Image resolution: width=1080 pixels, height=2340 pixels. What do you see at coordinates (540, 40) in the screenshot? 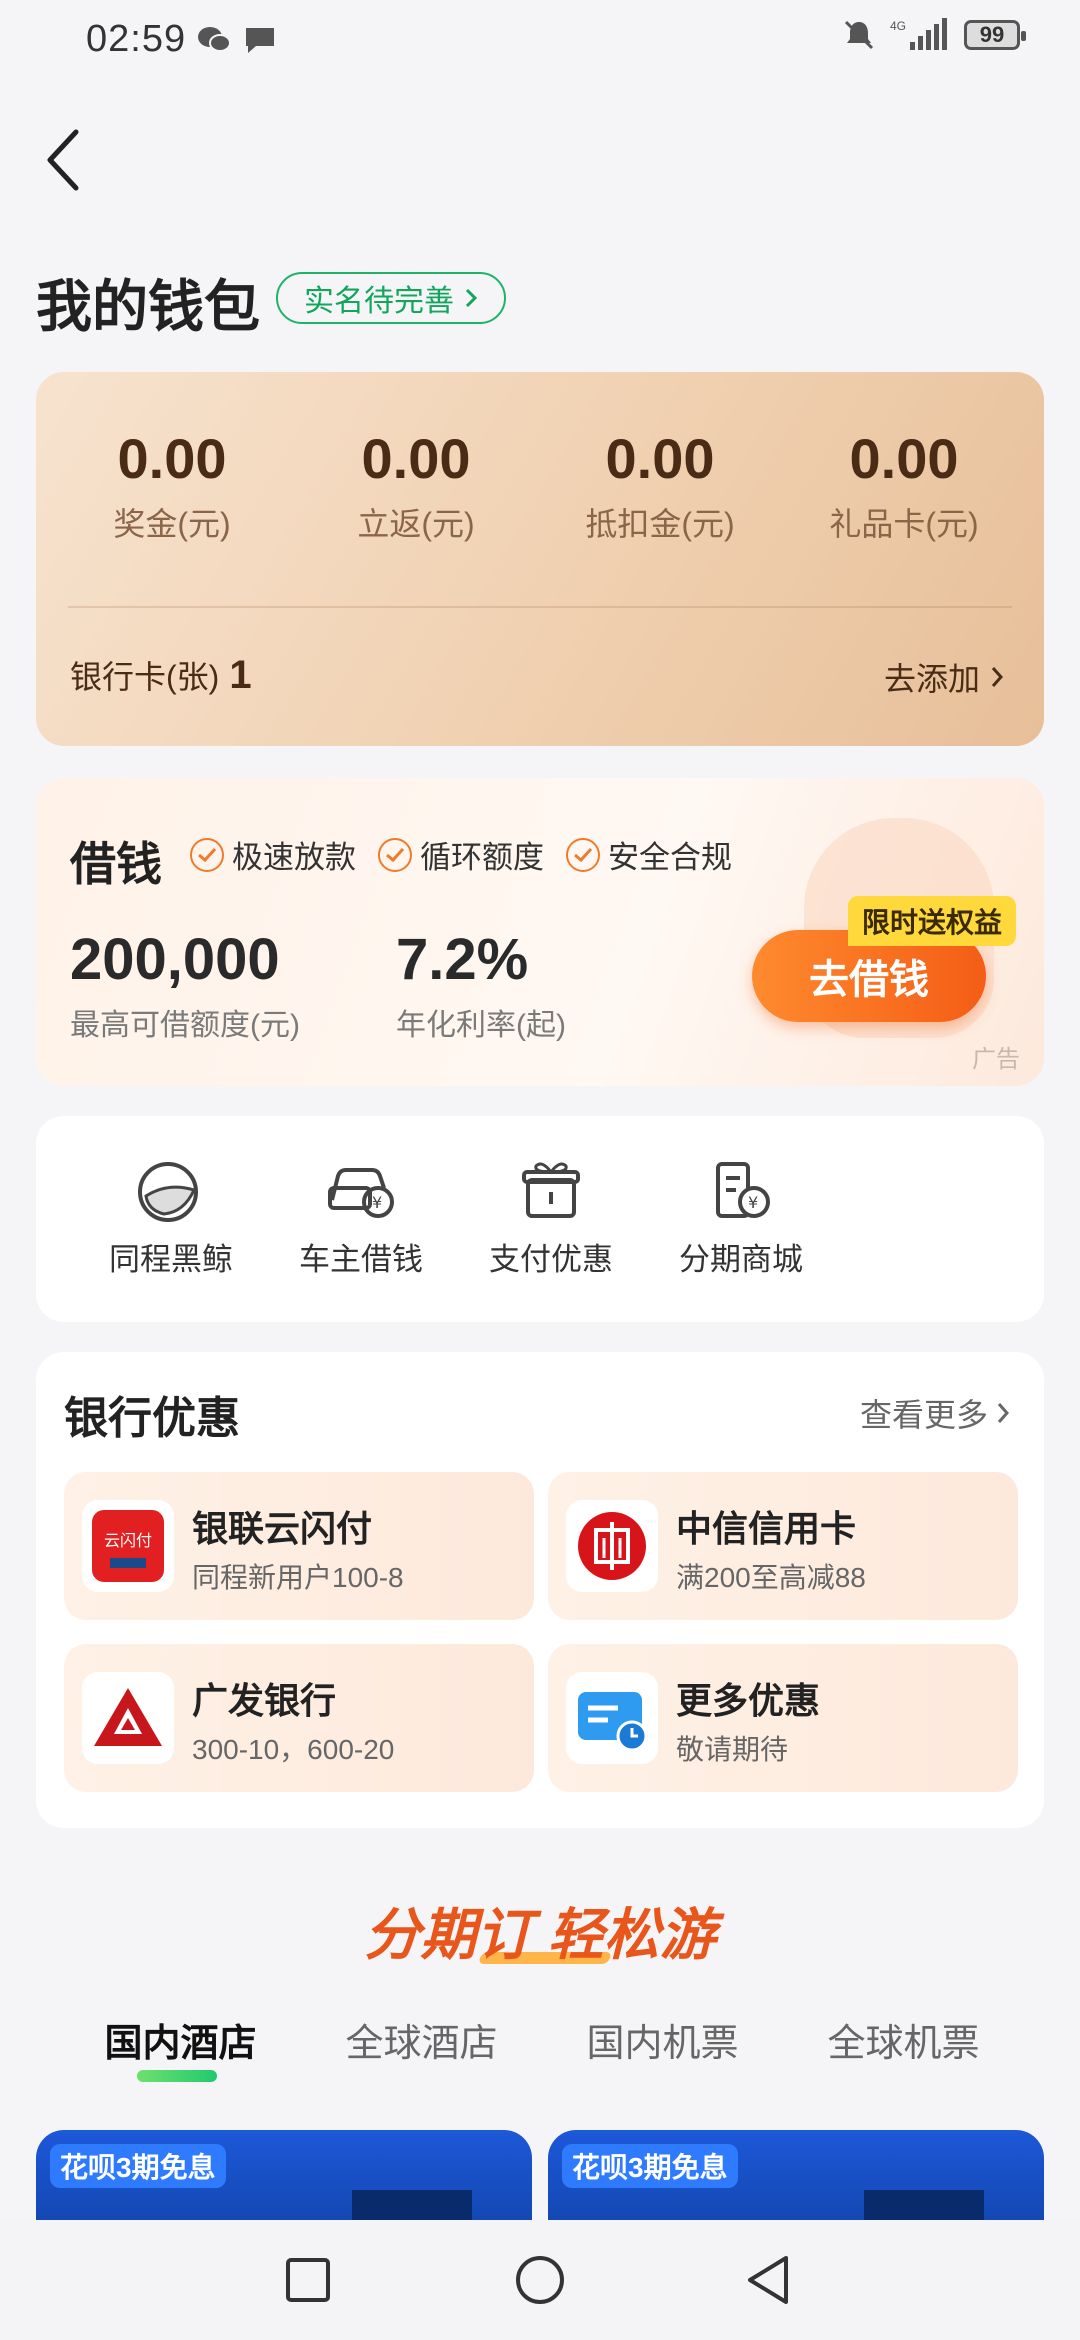
I see `status-bar: 02:59 4G 99` at bounding box center [540, 40].